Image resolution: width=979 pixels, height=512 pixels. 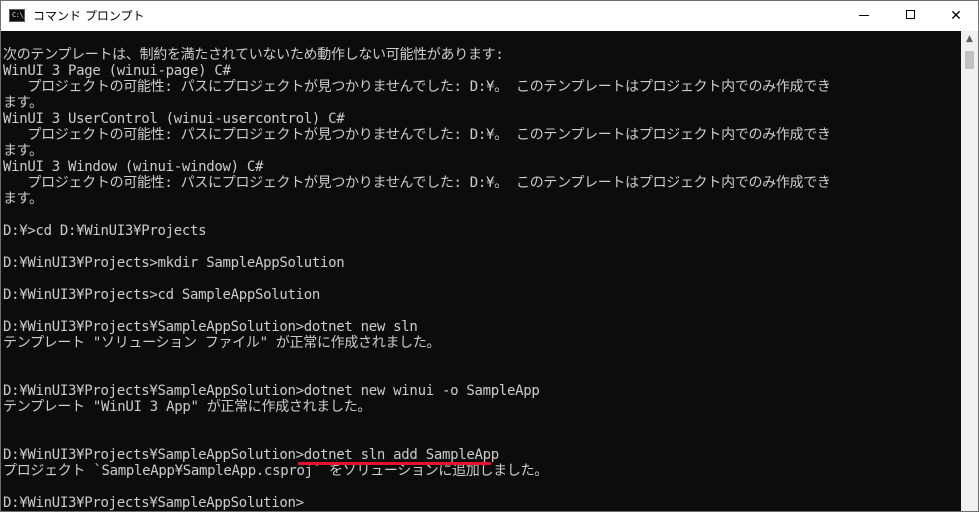 I want to click on scrollbar-thumb, so click(x=969, y=60).